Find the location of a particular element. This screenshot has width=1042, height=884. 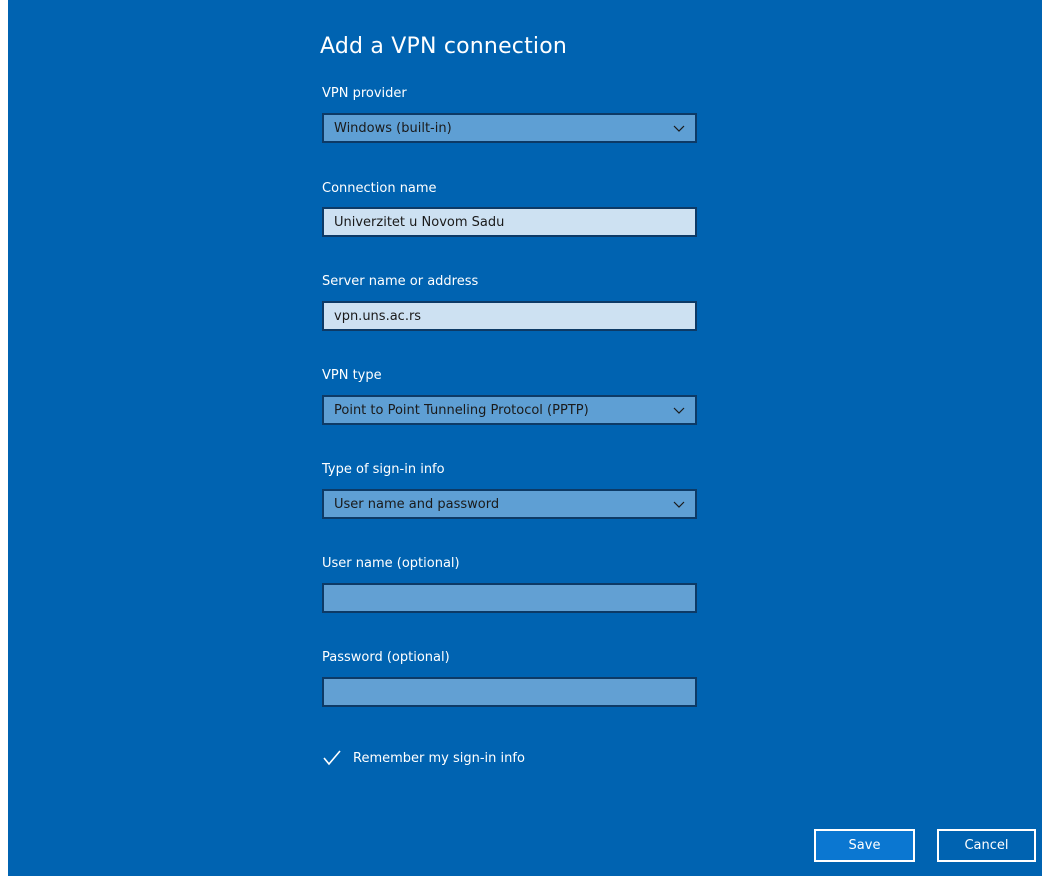

save-button: Save is located at coordinates (864, 845).